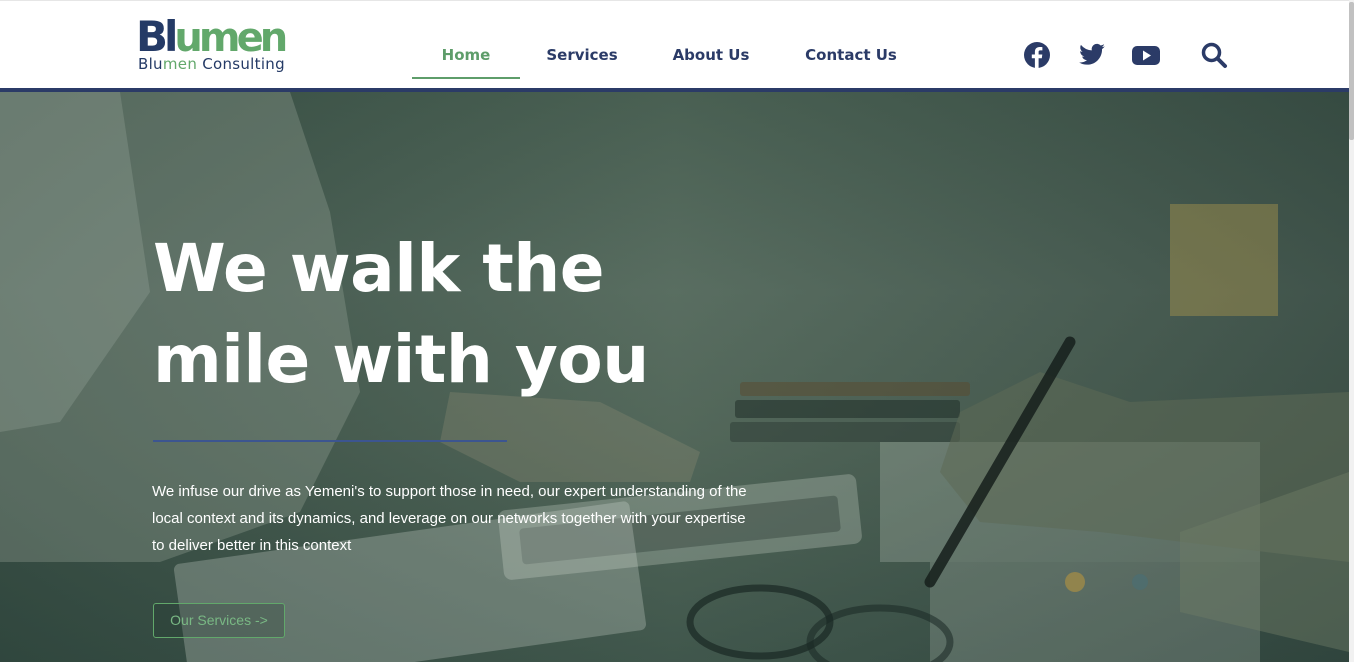  Describe the element at coordinates (330, 441) in the screenshot. I see `hero-divider` at that location.